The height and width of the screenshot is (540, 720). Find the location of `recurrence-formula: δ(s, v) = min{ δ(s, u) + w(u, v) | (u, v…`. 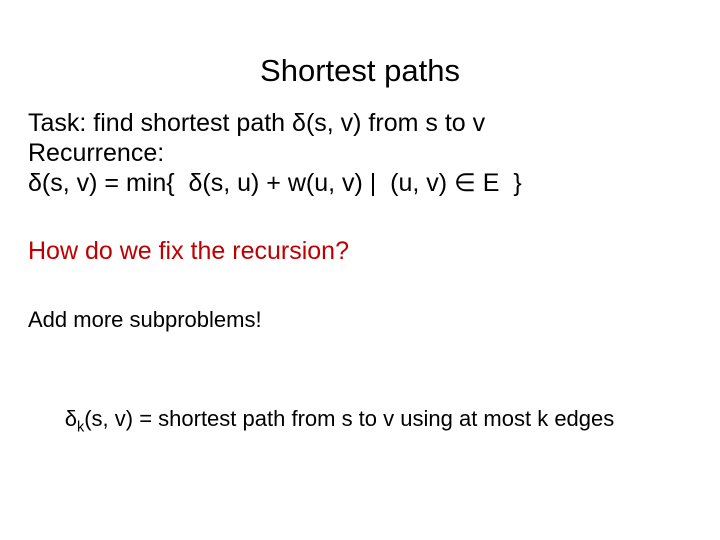

recurrence-formula: δ(s, v) = min{ δ(s, u) + w(u, v) | (u, v… is located at coordinates (275, 183).